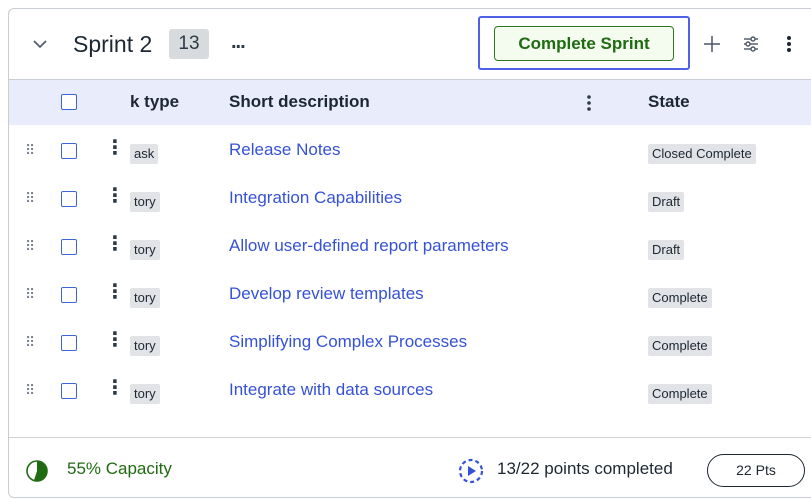 This screenshot has height=499, width=811. What do you see at coordinates (471, 471) in the screenshot?
I see `play-progress-icon` at bounding box center [471, 471].